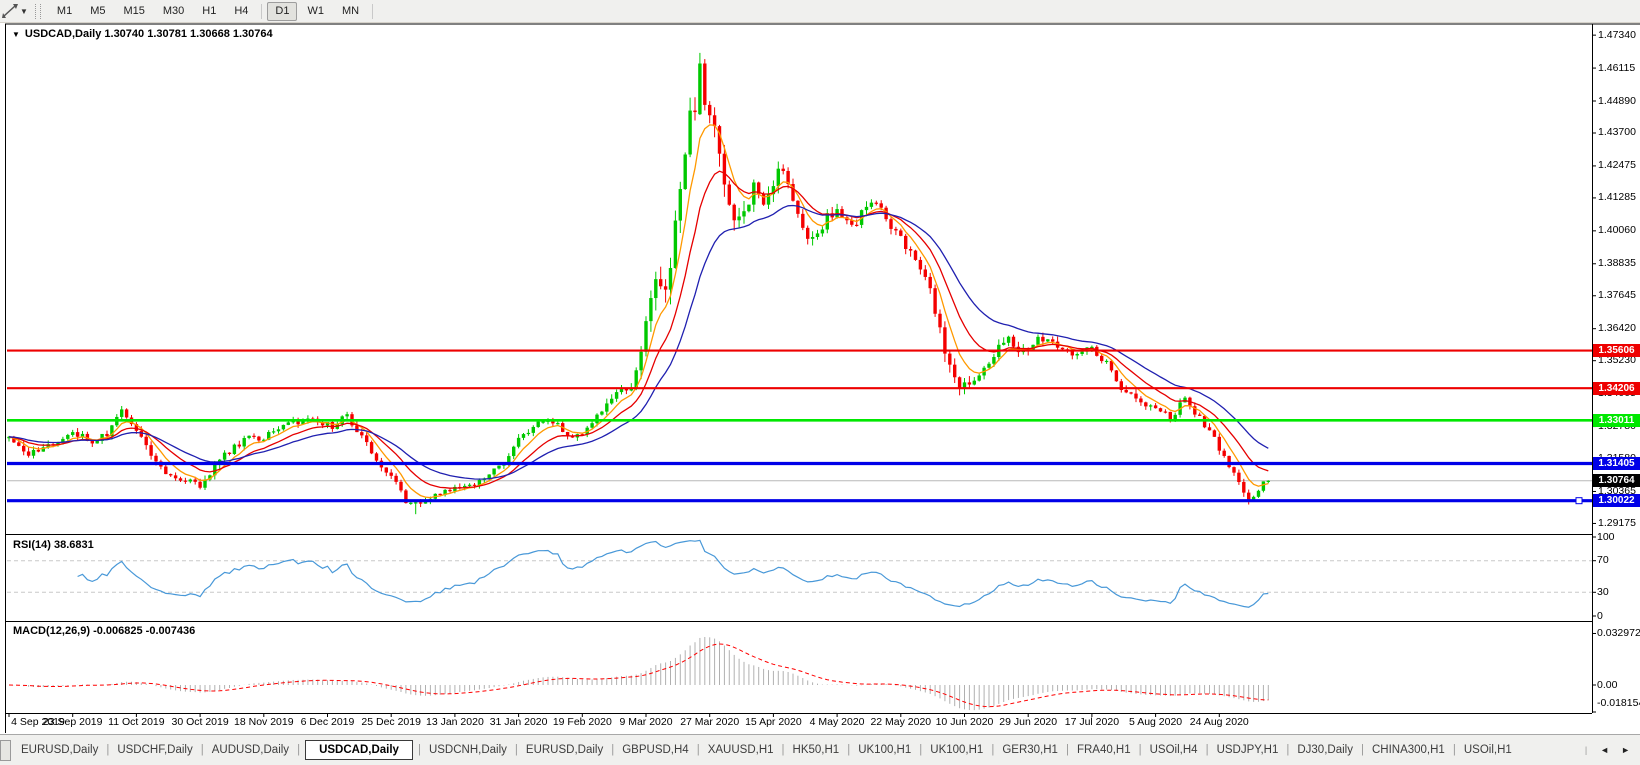 This screenshot has height=765, width=1640. Describe the element at coordinates (1600, 615) in the screenshot. I see `rsi-axis-tick: 0` at that location.